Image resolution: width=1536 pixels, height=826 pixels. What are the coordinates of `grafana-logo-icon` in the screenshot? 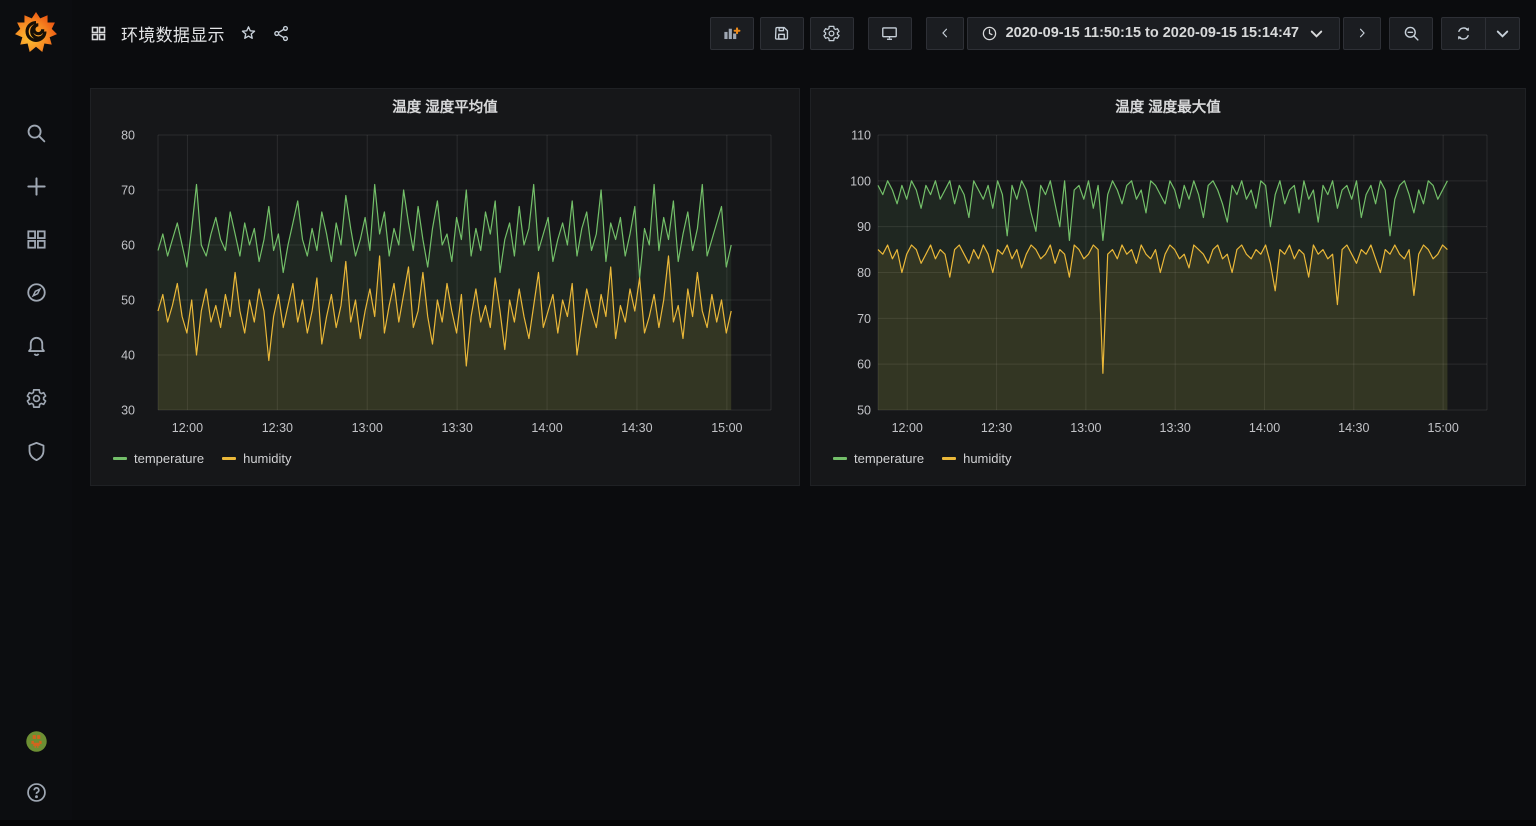 It's located at (36, 32).